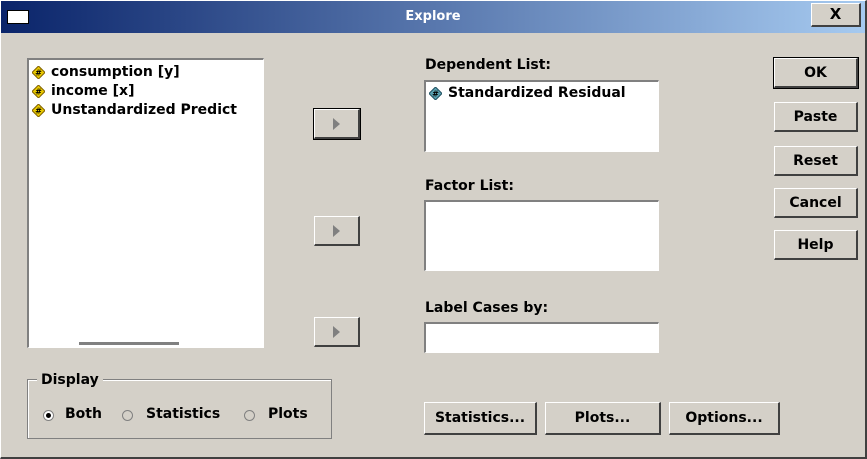 This screenshot has height=459, width=867. What do you see at coordinates (816, 73) in the screenshot?
I see `ok-button: OK` at bounding box center [816, 73].